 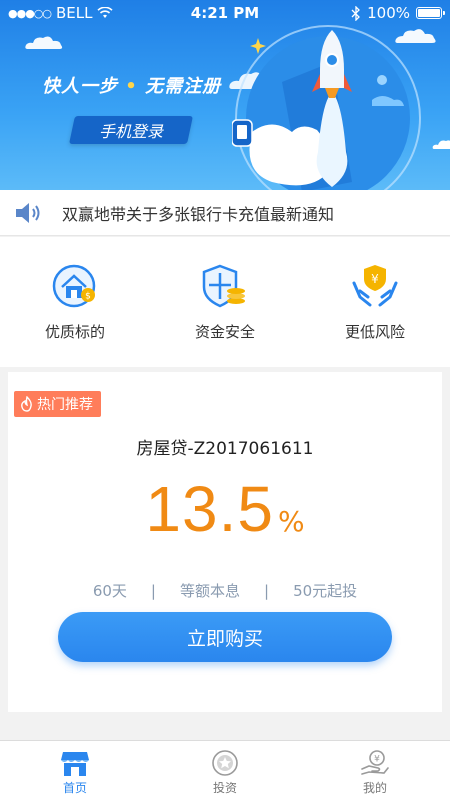 What do you see at coordinates (225, 763) in the screenshot?
I see `coin-icon` at bounding box center [225, 763].